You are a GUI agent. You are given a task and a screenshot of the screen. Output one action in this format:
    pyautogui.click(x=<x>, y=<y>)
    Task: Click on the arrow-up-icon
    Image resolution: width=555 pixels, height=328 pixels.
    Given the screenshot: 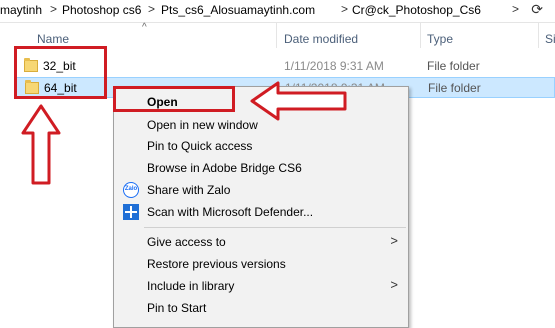 What is the action you would take?
    pyautogui.click(x=41, y=144)
    